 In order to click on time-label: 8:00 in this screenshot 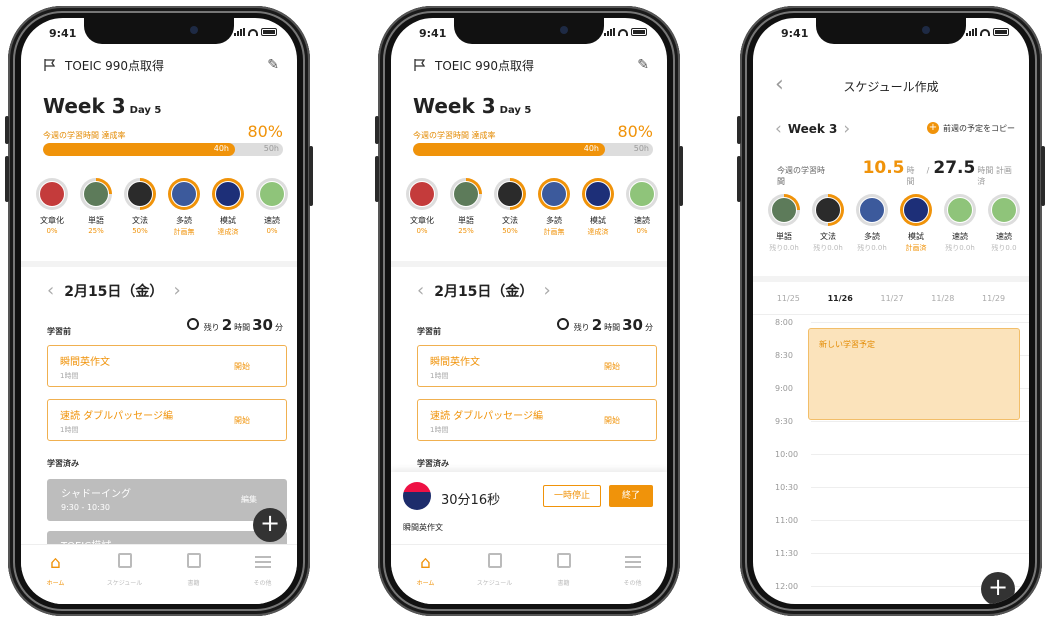, I will do `click(784, 322)`.